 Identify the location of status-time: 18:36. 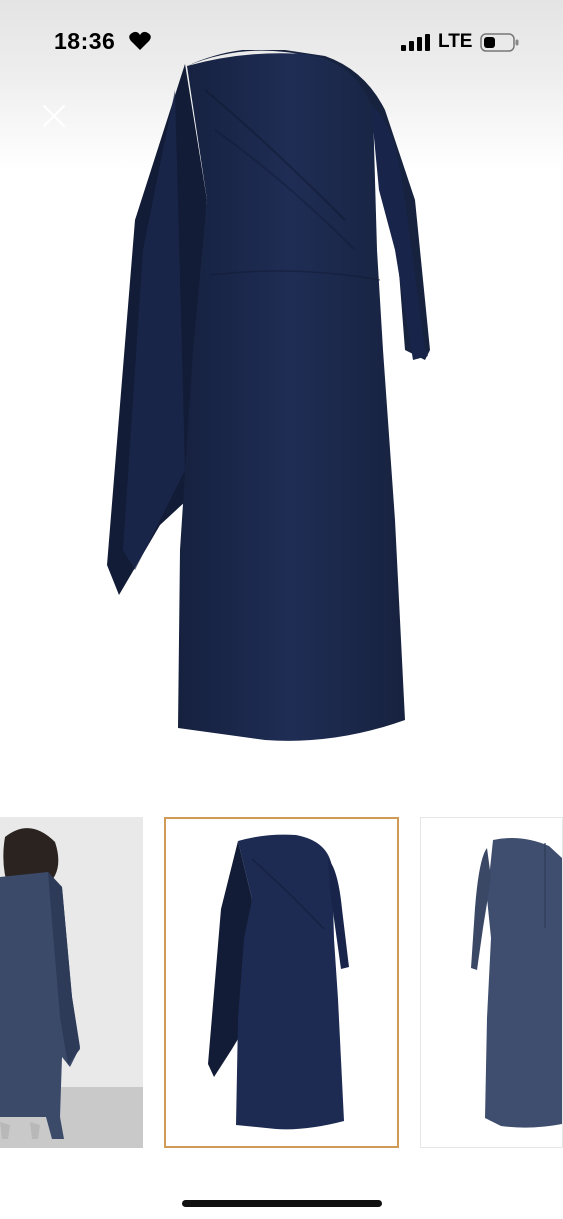
(85, 41).